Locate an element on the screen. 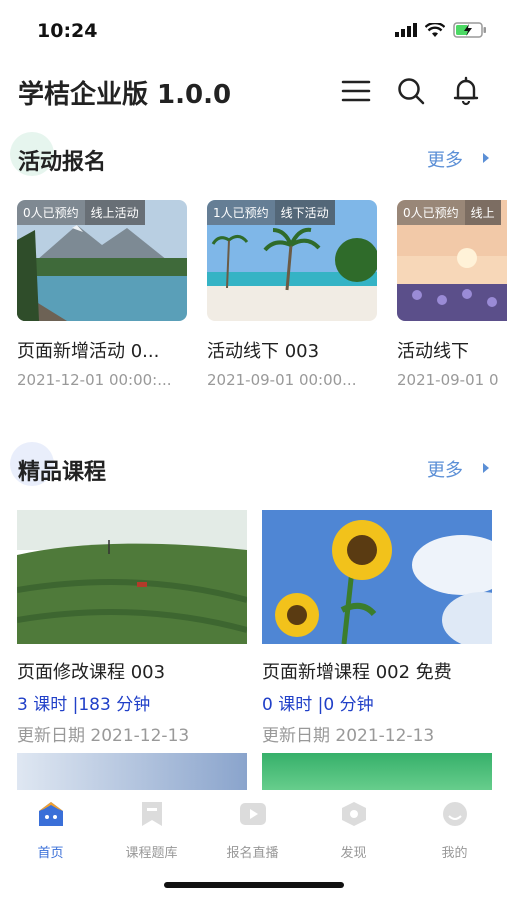  course-card: 页面新增课程 002 免费 0 课时 |0 分钟 更新日期 2021-12-13 is located at coordinates (377, 628).